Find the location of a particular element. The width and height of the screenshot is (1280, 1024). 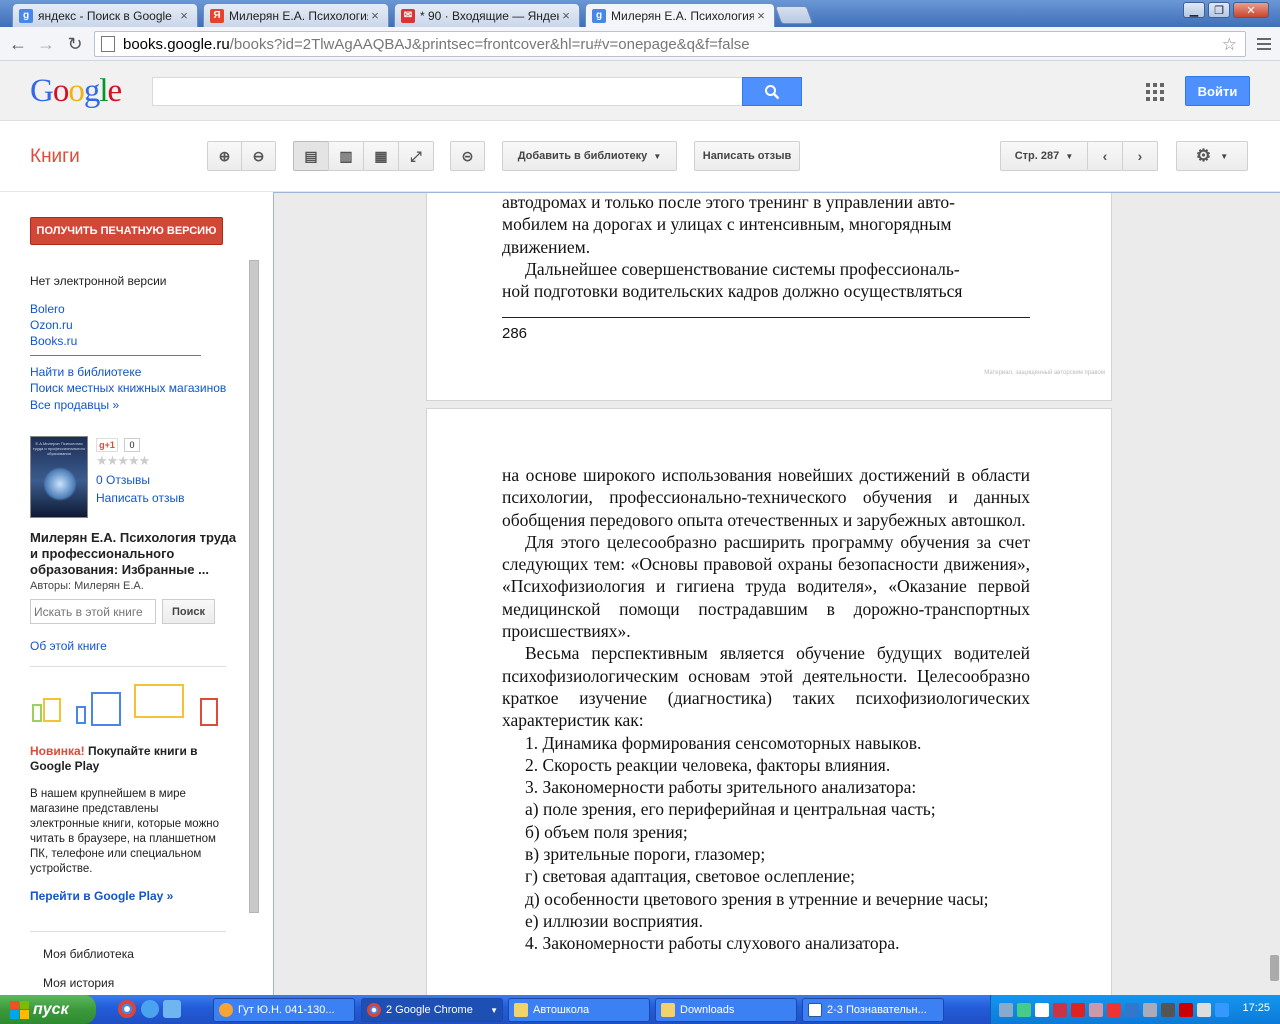

one-page-view-button: ▤ is located at coordinates (311, 156).